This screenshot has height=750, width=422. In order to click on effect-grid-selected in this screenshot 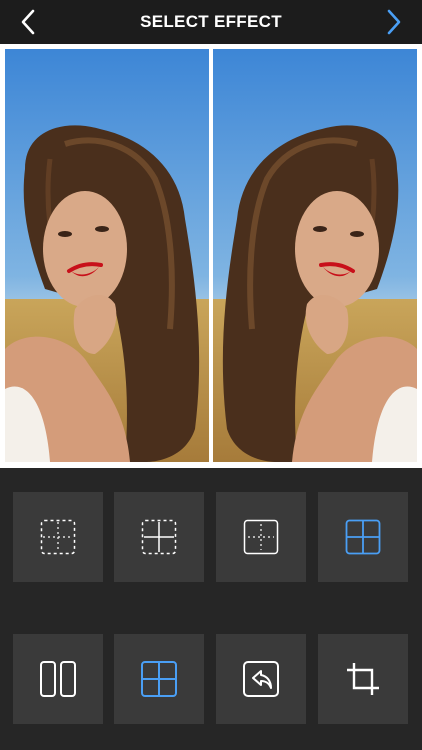, I will do `click(159, 679)`.